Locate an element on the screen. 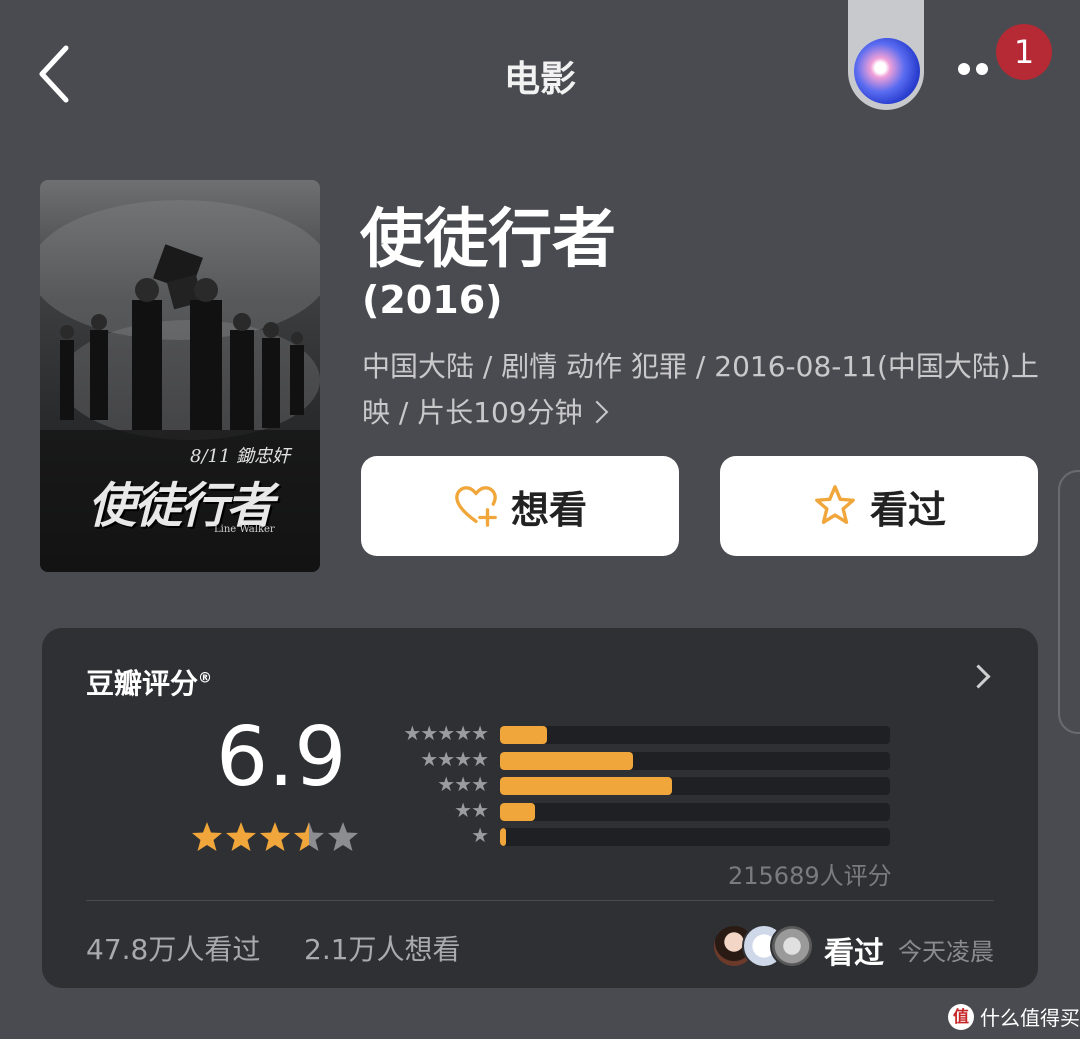 The image size is (1080, 1039). distribution-row: ★★ is located at coordinates (637, 810).